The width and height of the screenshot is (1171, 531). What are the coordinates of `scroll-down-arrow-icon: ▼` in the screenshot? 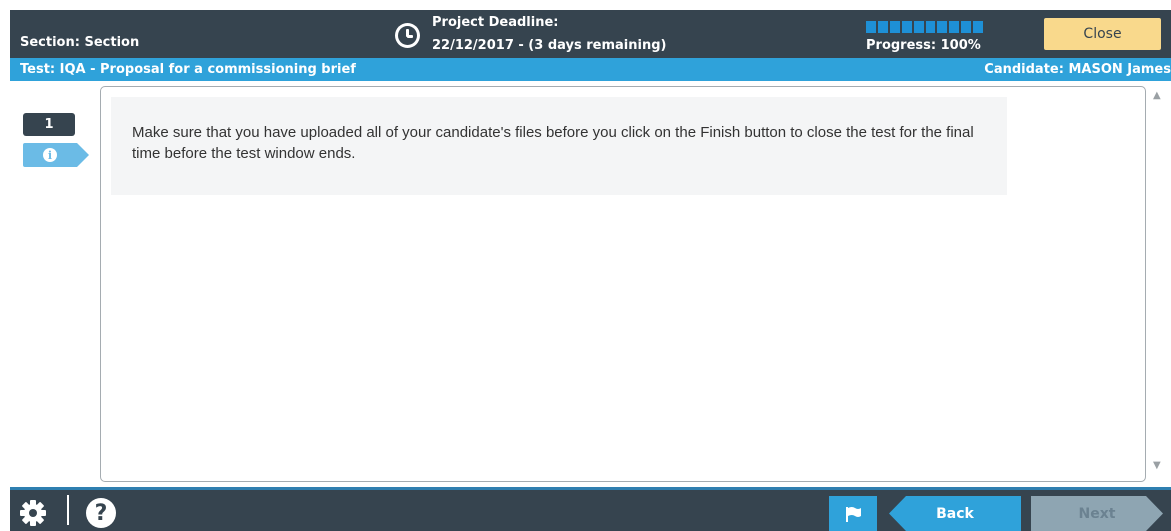 It's located at (1157, 465).